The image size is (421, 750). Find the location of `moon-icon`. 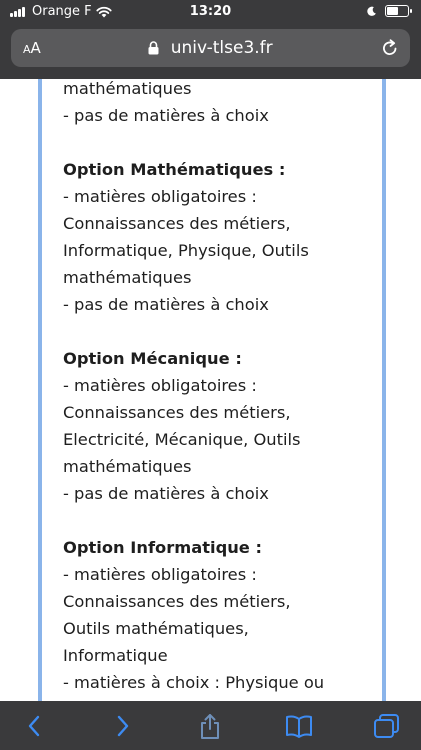

moon-icon is located at coordinates (371, 11).